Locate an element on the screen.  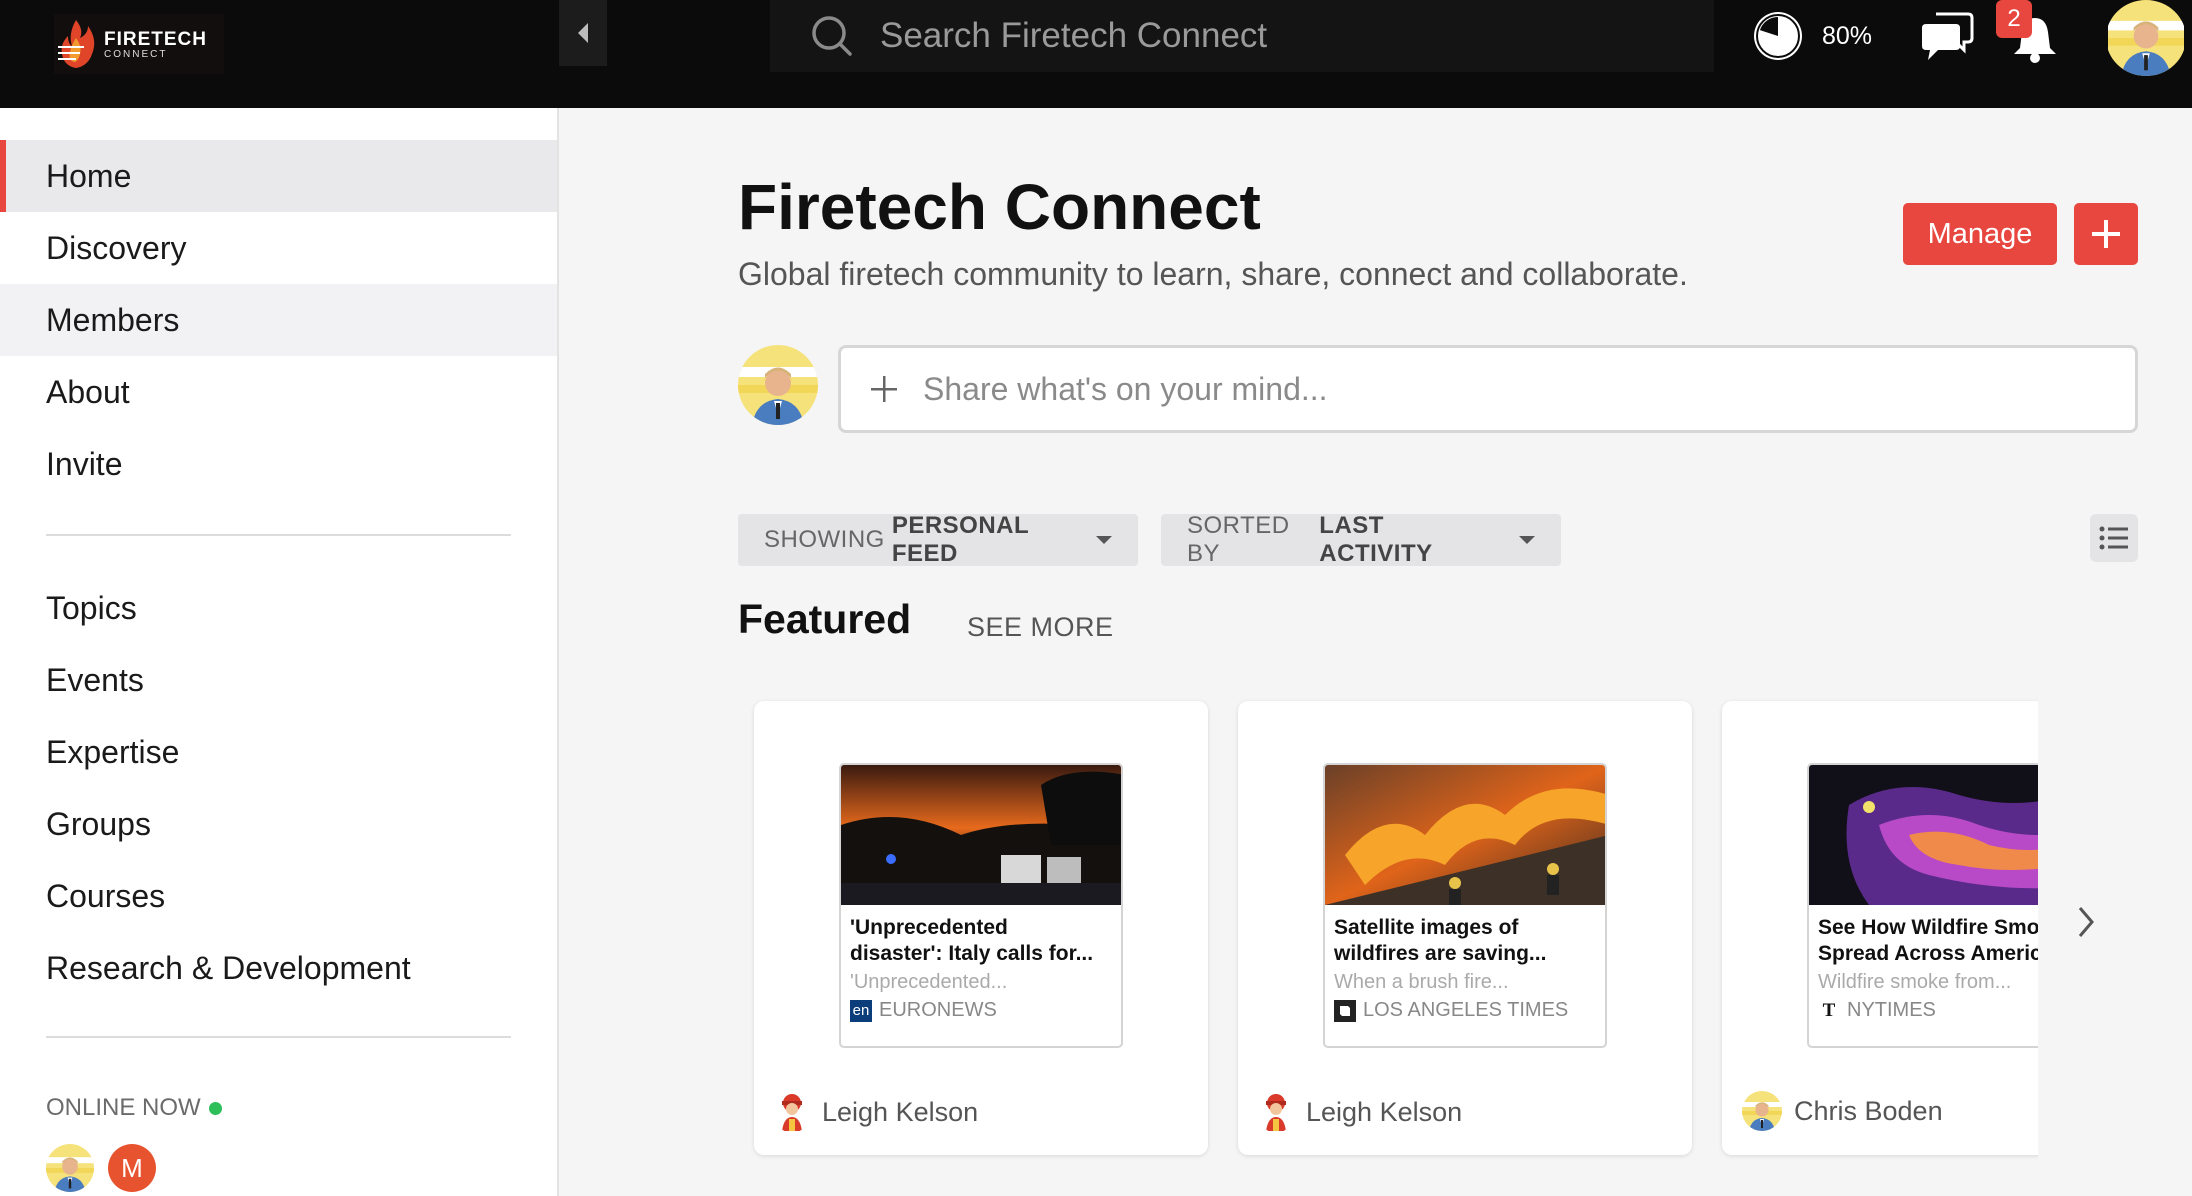
progress-percent: 80% is located at coordinates (1847, 35).